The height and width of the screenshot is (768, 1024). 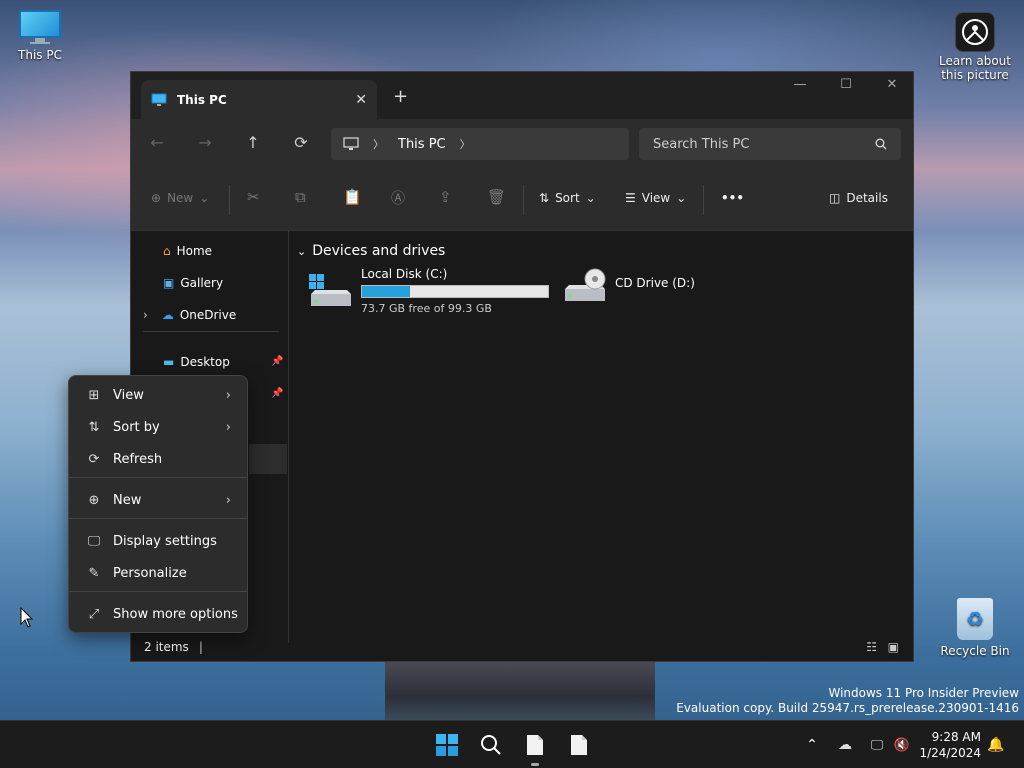 I want to click on refresh-button: ⟳, so click(x=301, y=142).